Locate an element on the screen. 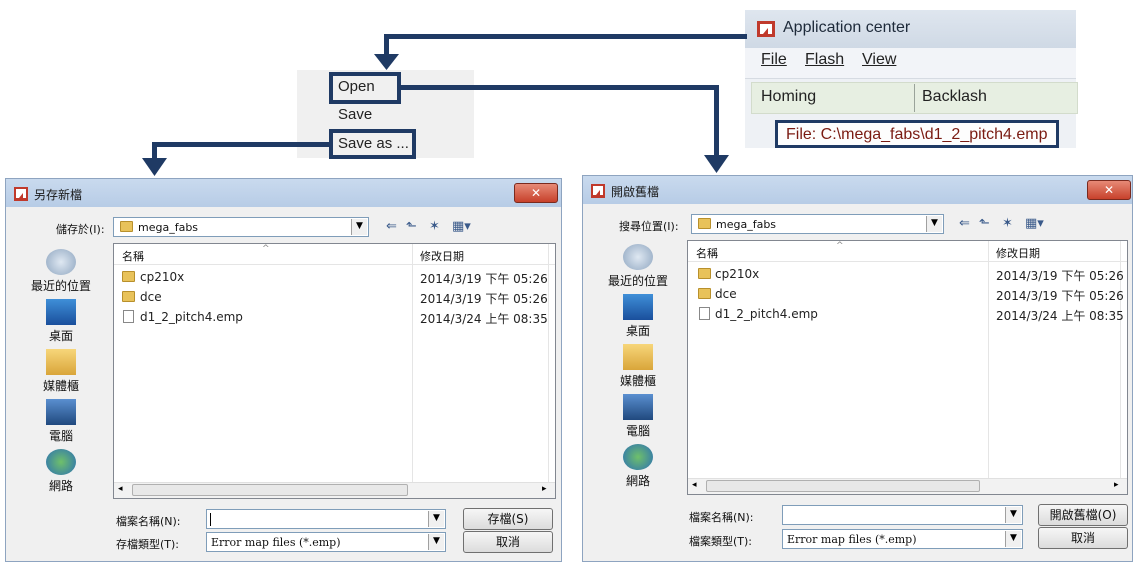 The image size is (1133, 562). save-in-value: mega_fabs is located at coordinates (168, 227).